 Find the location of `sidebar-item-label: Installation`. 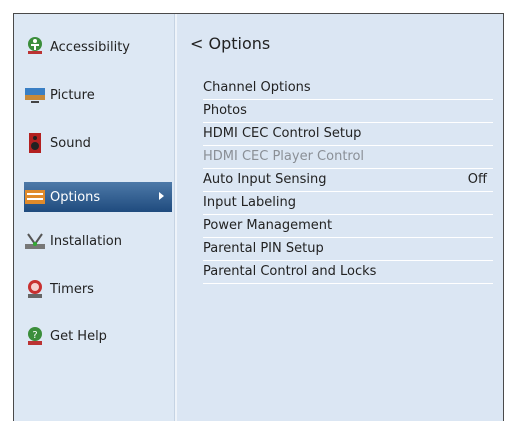

sidebar-item-label: Installation is located at coordinates (86, 241).